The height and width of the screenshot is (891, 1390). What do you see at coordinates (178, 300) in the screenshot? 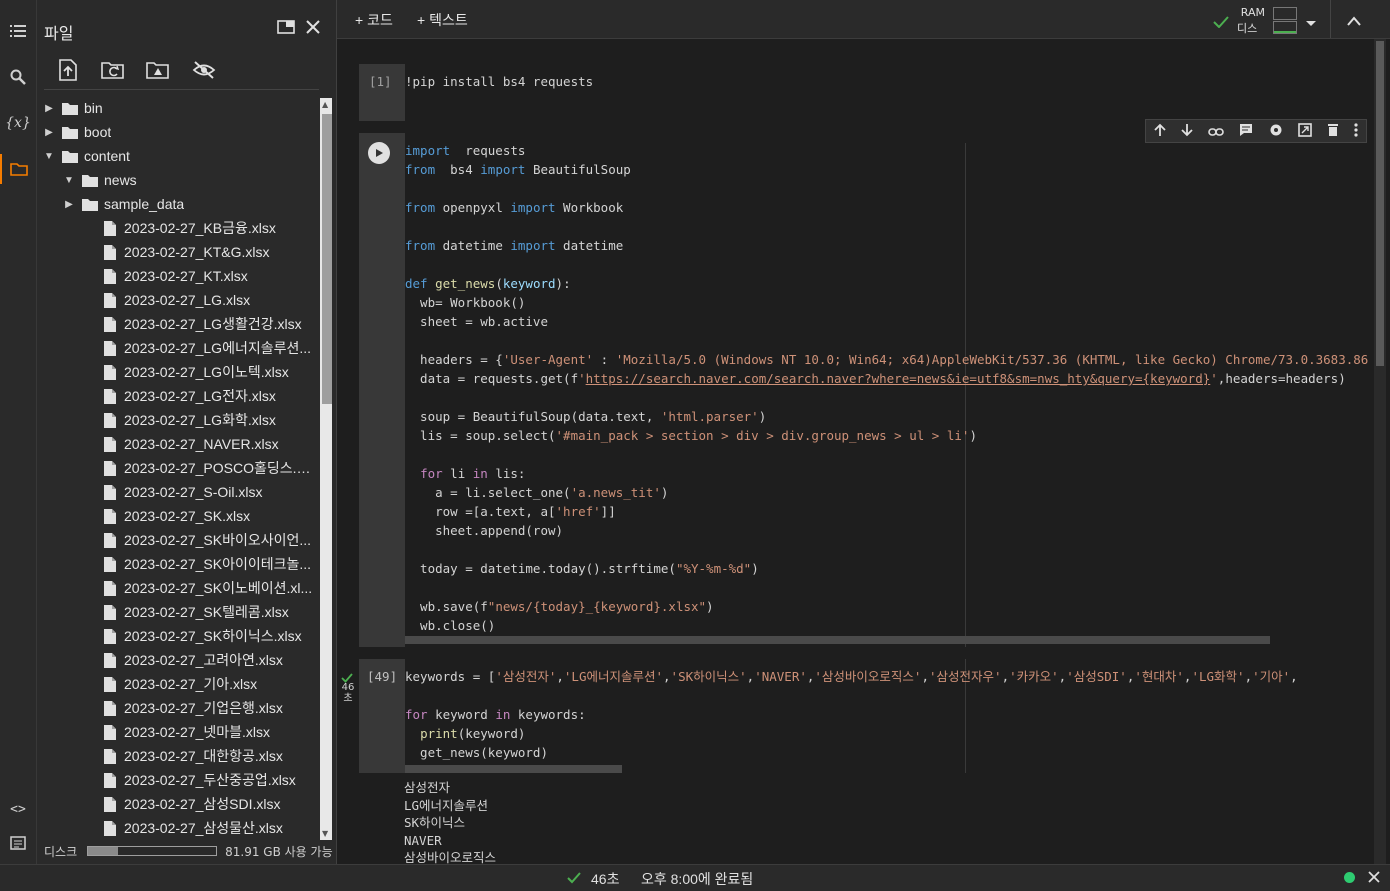
I see `tree-file: 2023-02-27_LG.xlsx` at bounding box center [178, 300].